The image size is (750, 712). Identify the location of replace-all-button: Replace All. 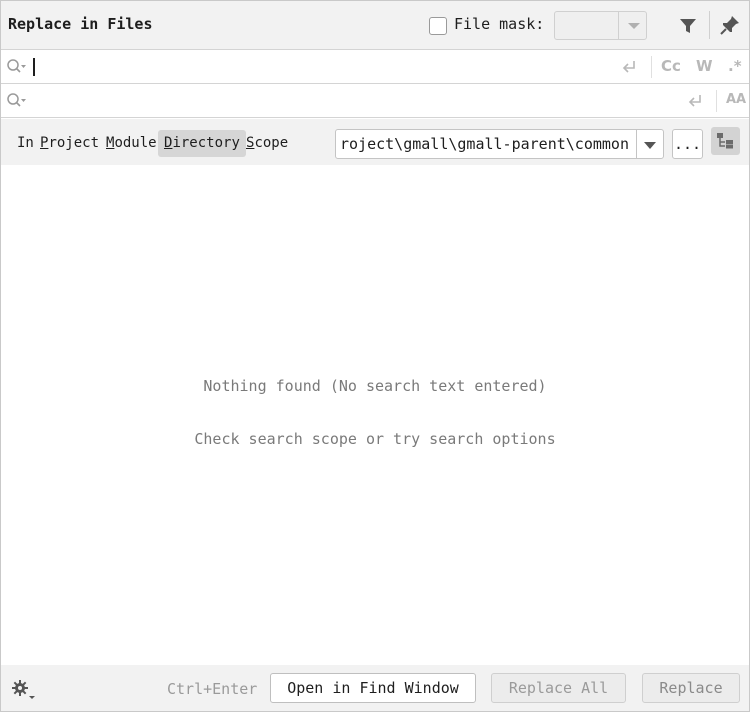
(558, 688).